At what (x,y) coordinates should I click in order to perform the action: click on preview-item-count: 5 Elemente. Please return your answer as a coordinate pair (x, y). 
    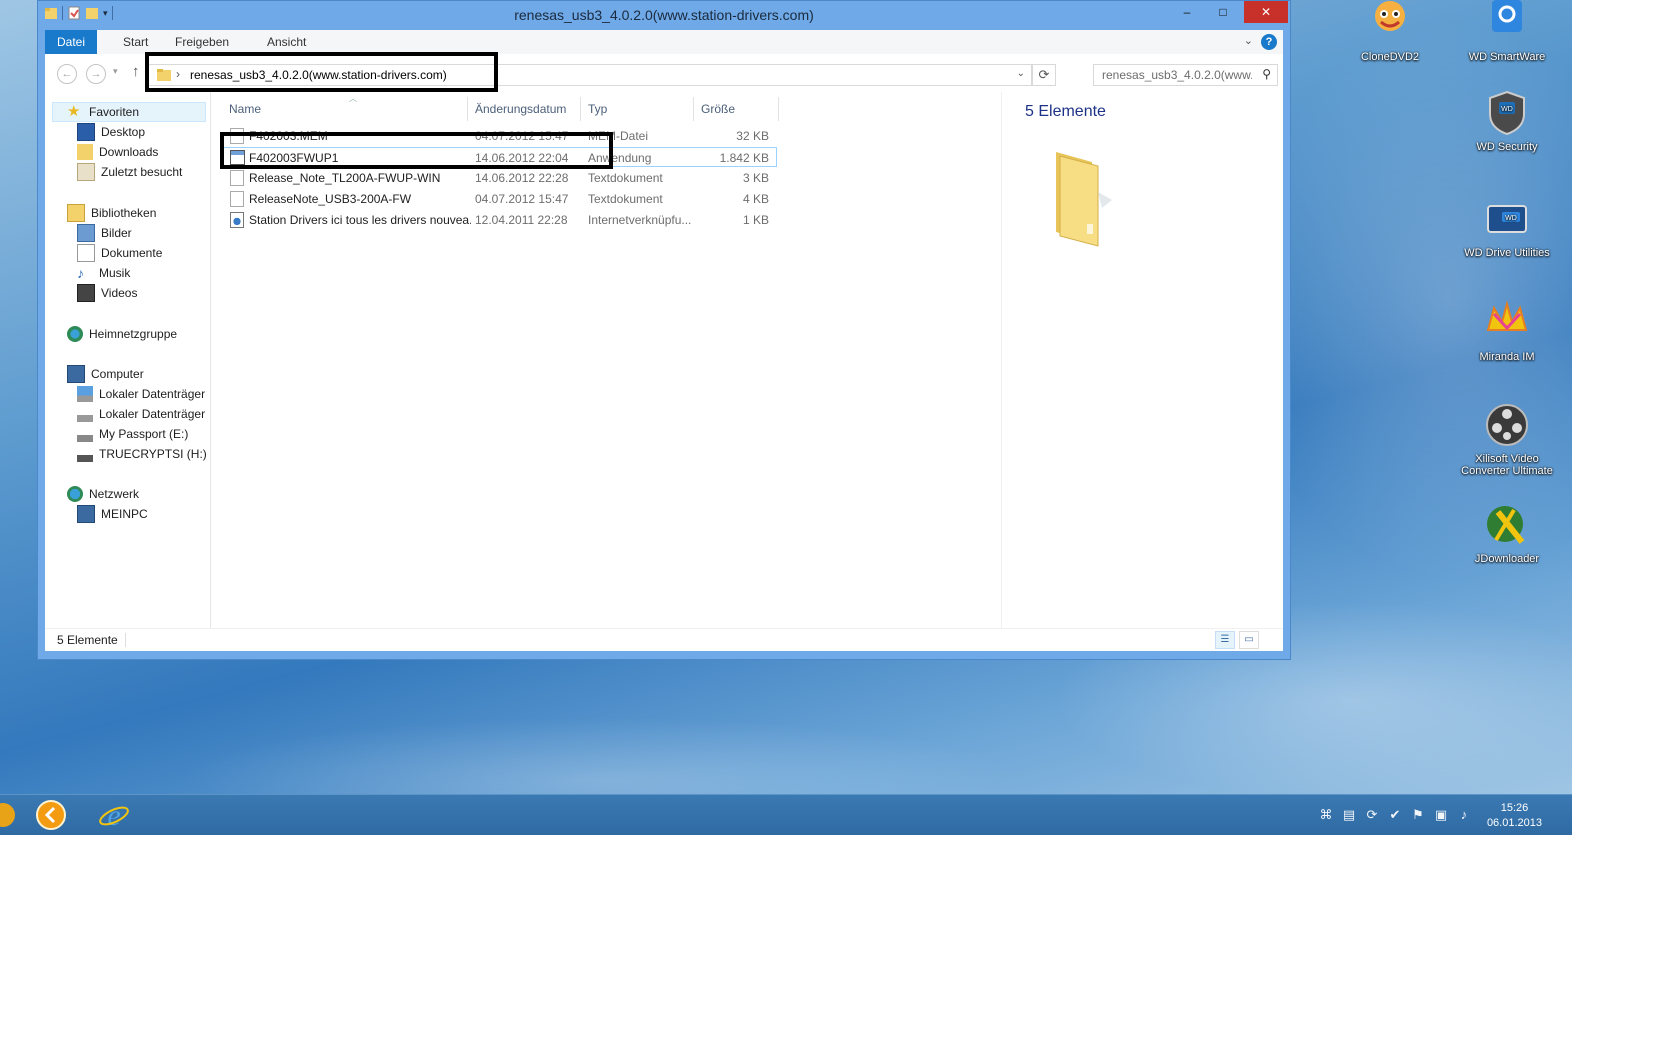
    Looking at the image, I should click on (1065, 111).